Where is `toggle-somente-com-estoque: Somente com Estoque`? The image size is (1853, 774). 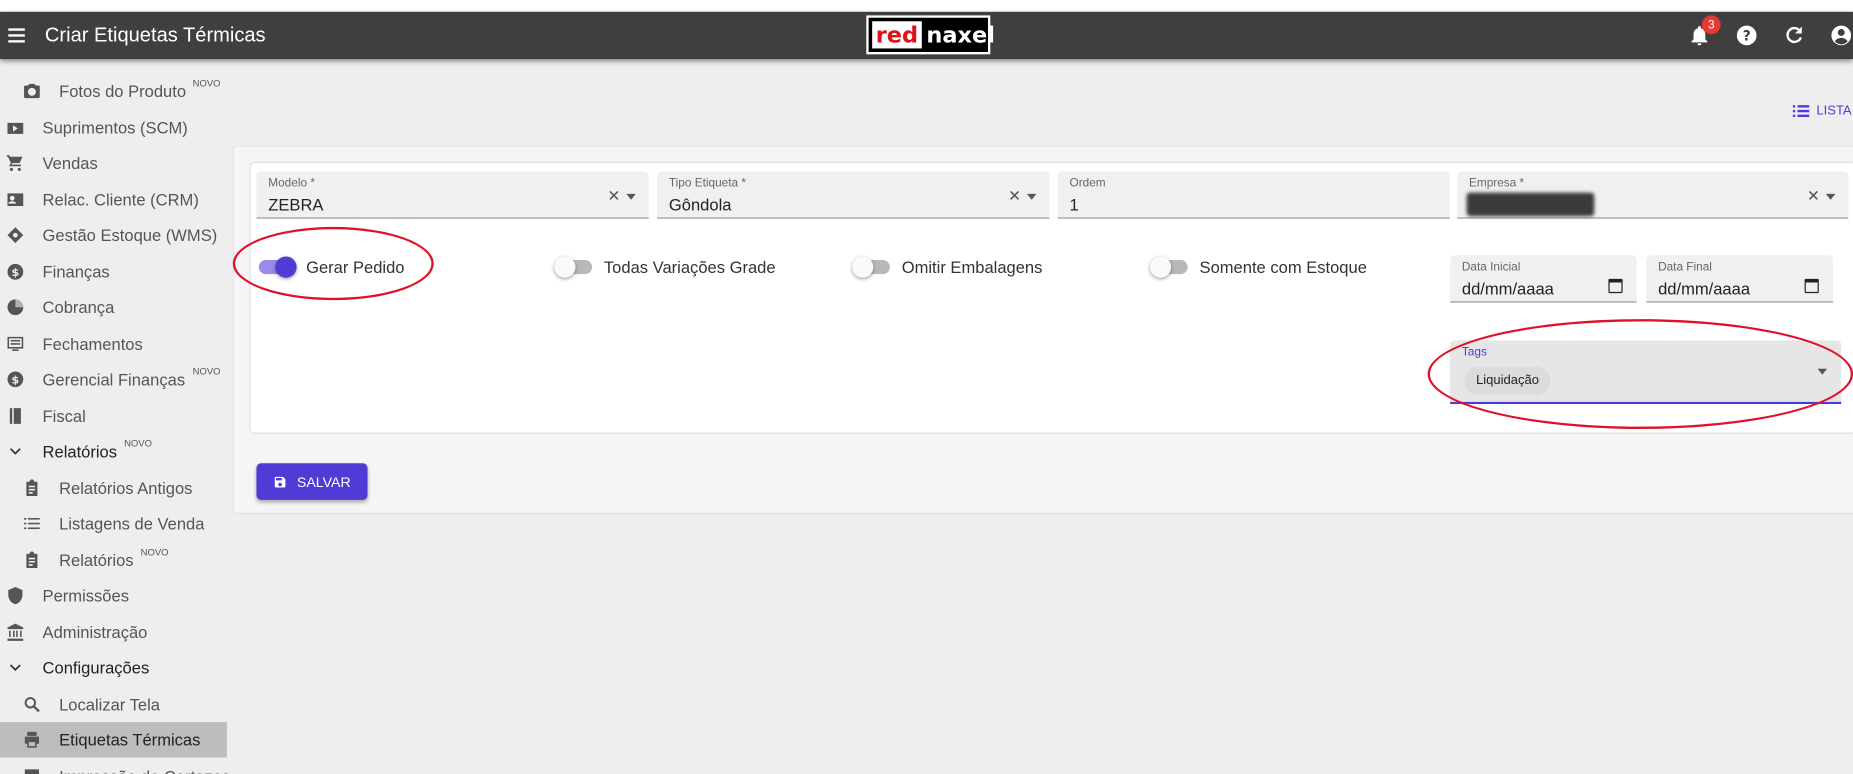 toggle-somente-com-estoque: Somente com Estoque is located at coordinates (1268, 267).